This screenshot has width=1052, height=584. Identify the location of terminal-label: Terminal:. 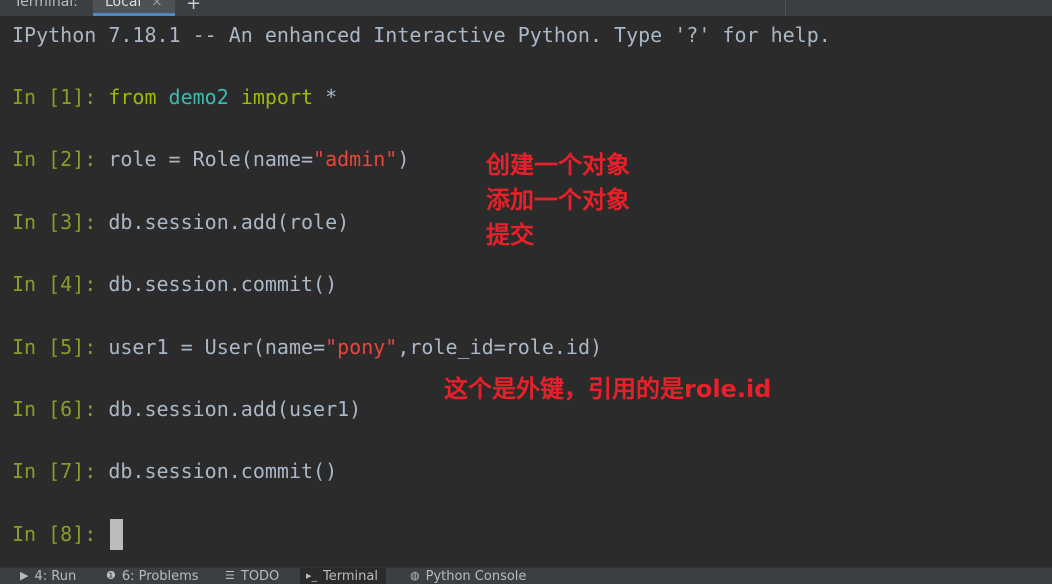
(46, 5).